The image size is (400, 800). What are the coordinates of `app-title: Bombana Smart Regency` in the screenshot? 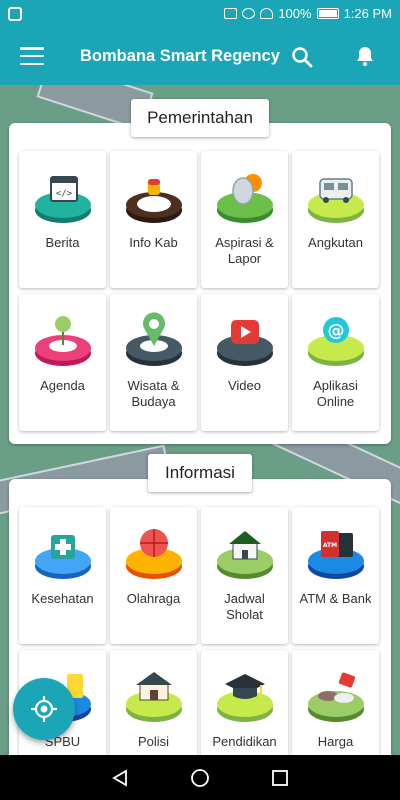 It's located at (180, 55).